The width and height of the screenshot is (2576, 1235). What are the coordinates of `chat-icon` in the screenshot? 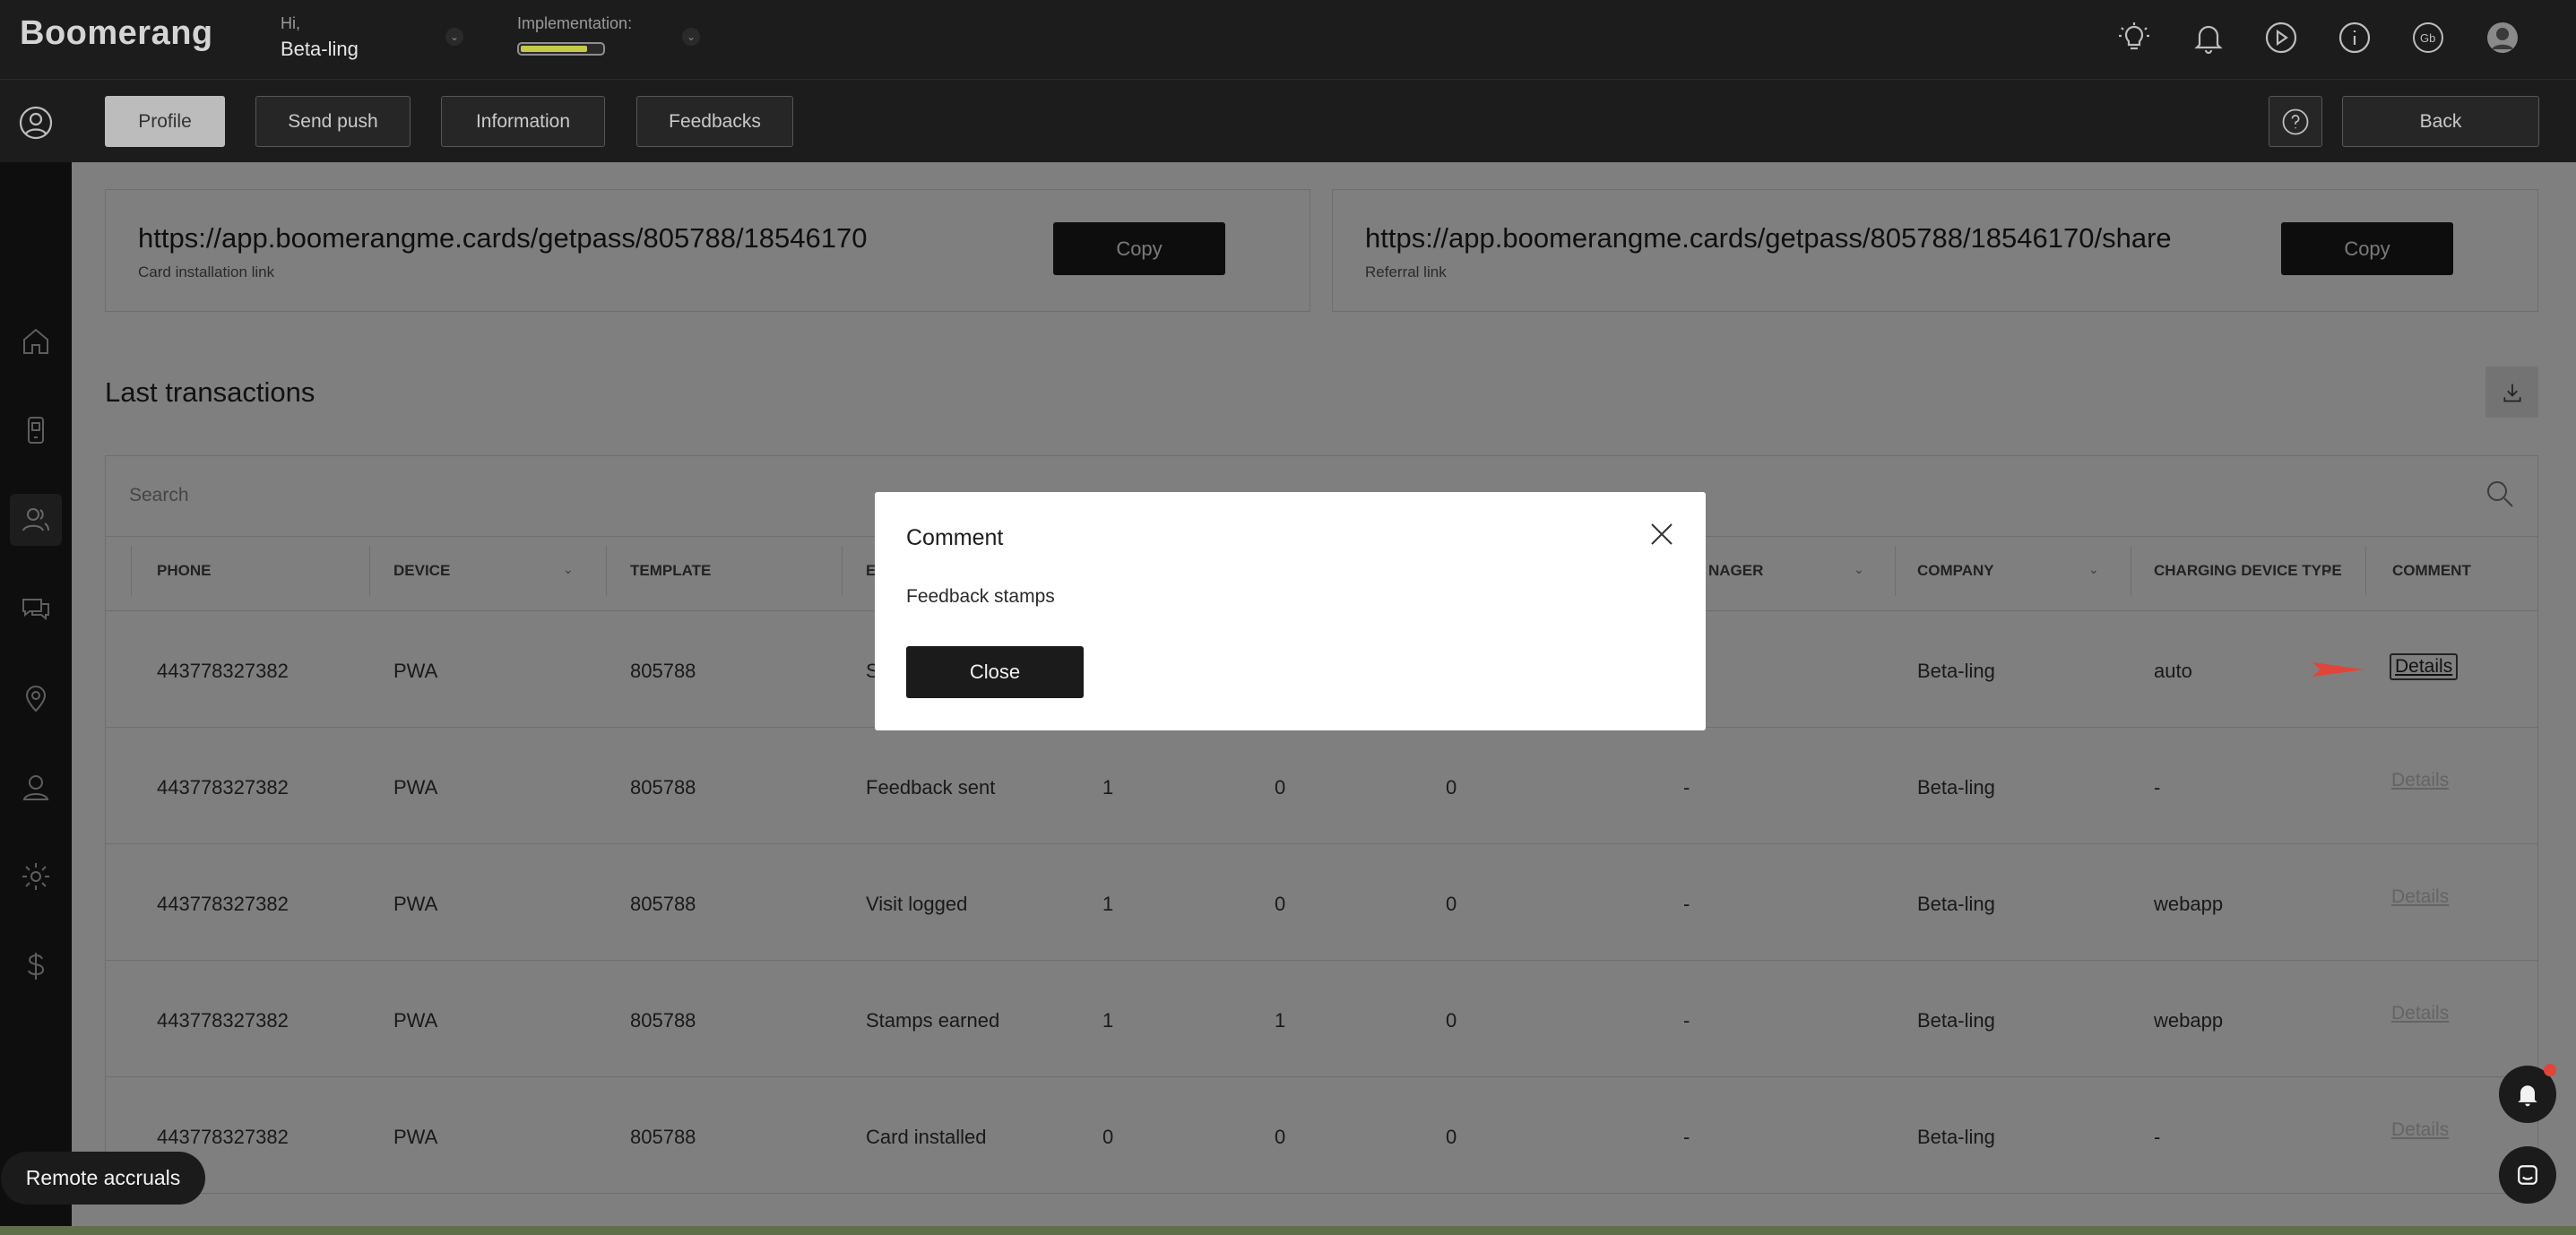 It's located at (2527, 1175).